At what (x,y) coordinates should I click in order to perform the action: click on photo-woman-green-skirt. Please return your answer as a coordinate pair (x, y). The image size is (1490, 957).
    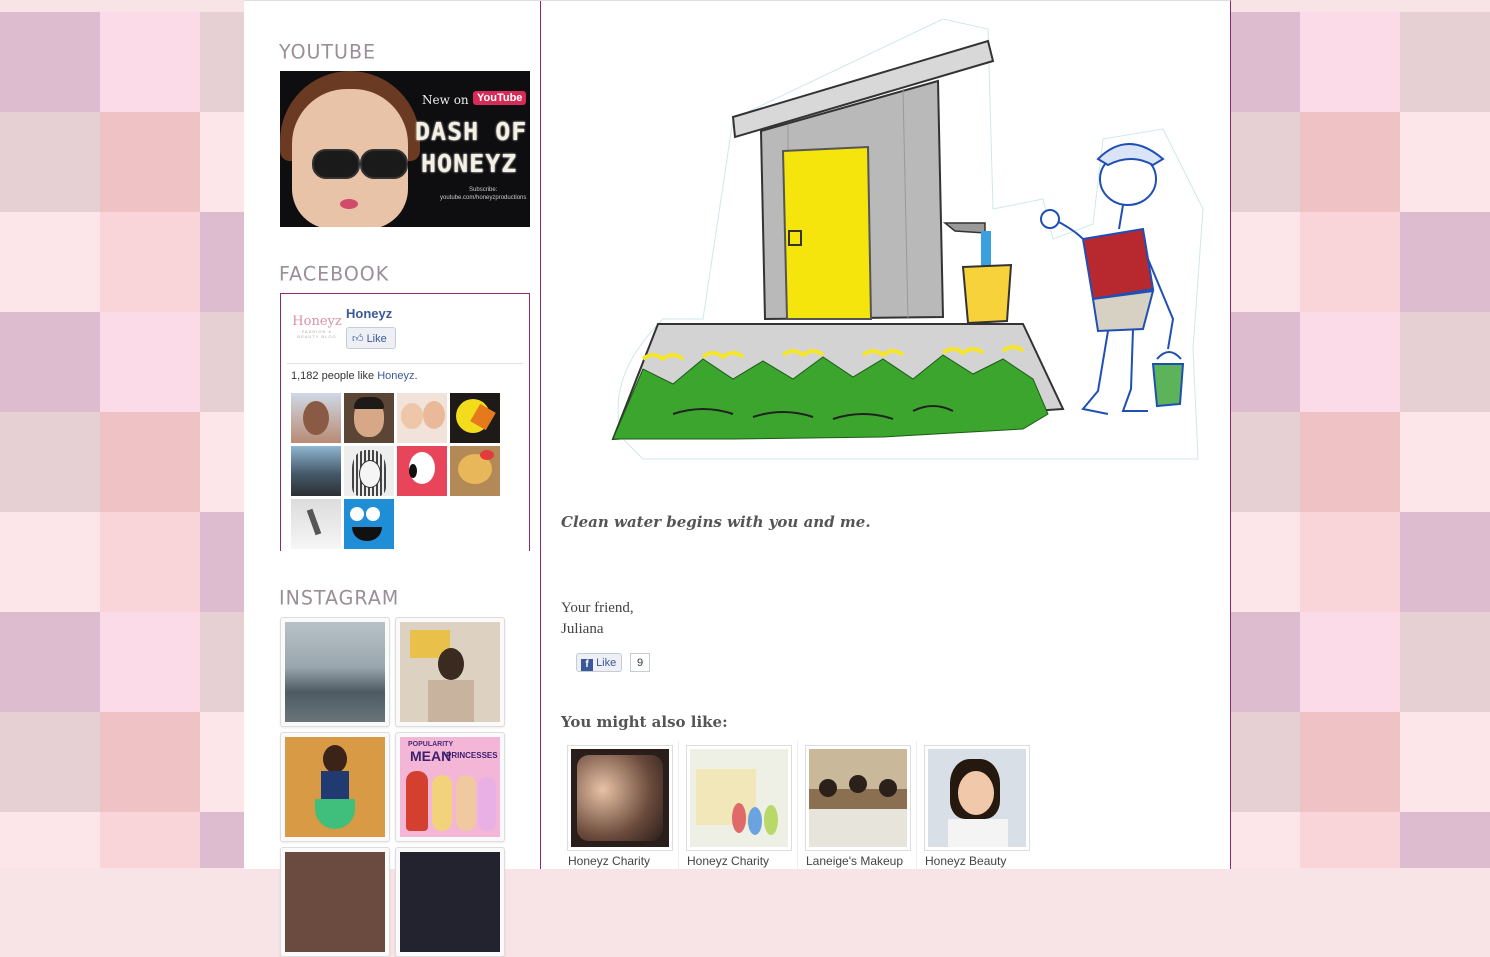
    Looking at the image, I should click on (335, 787).